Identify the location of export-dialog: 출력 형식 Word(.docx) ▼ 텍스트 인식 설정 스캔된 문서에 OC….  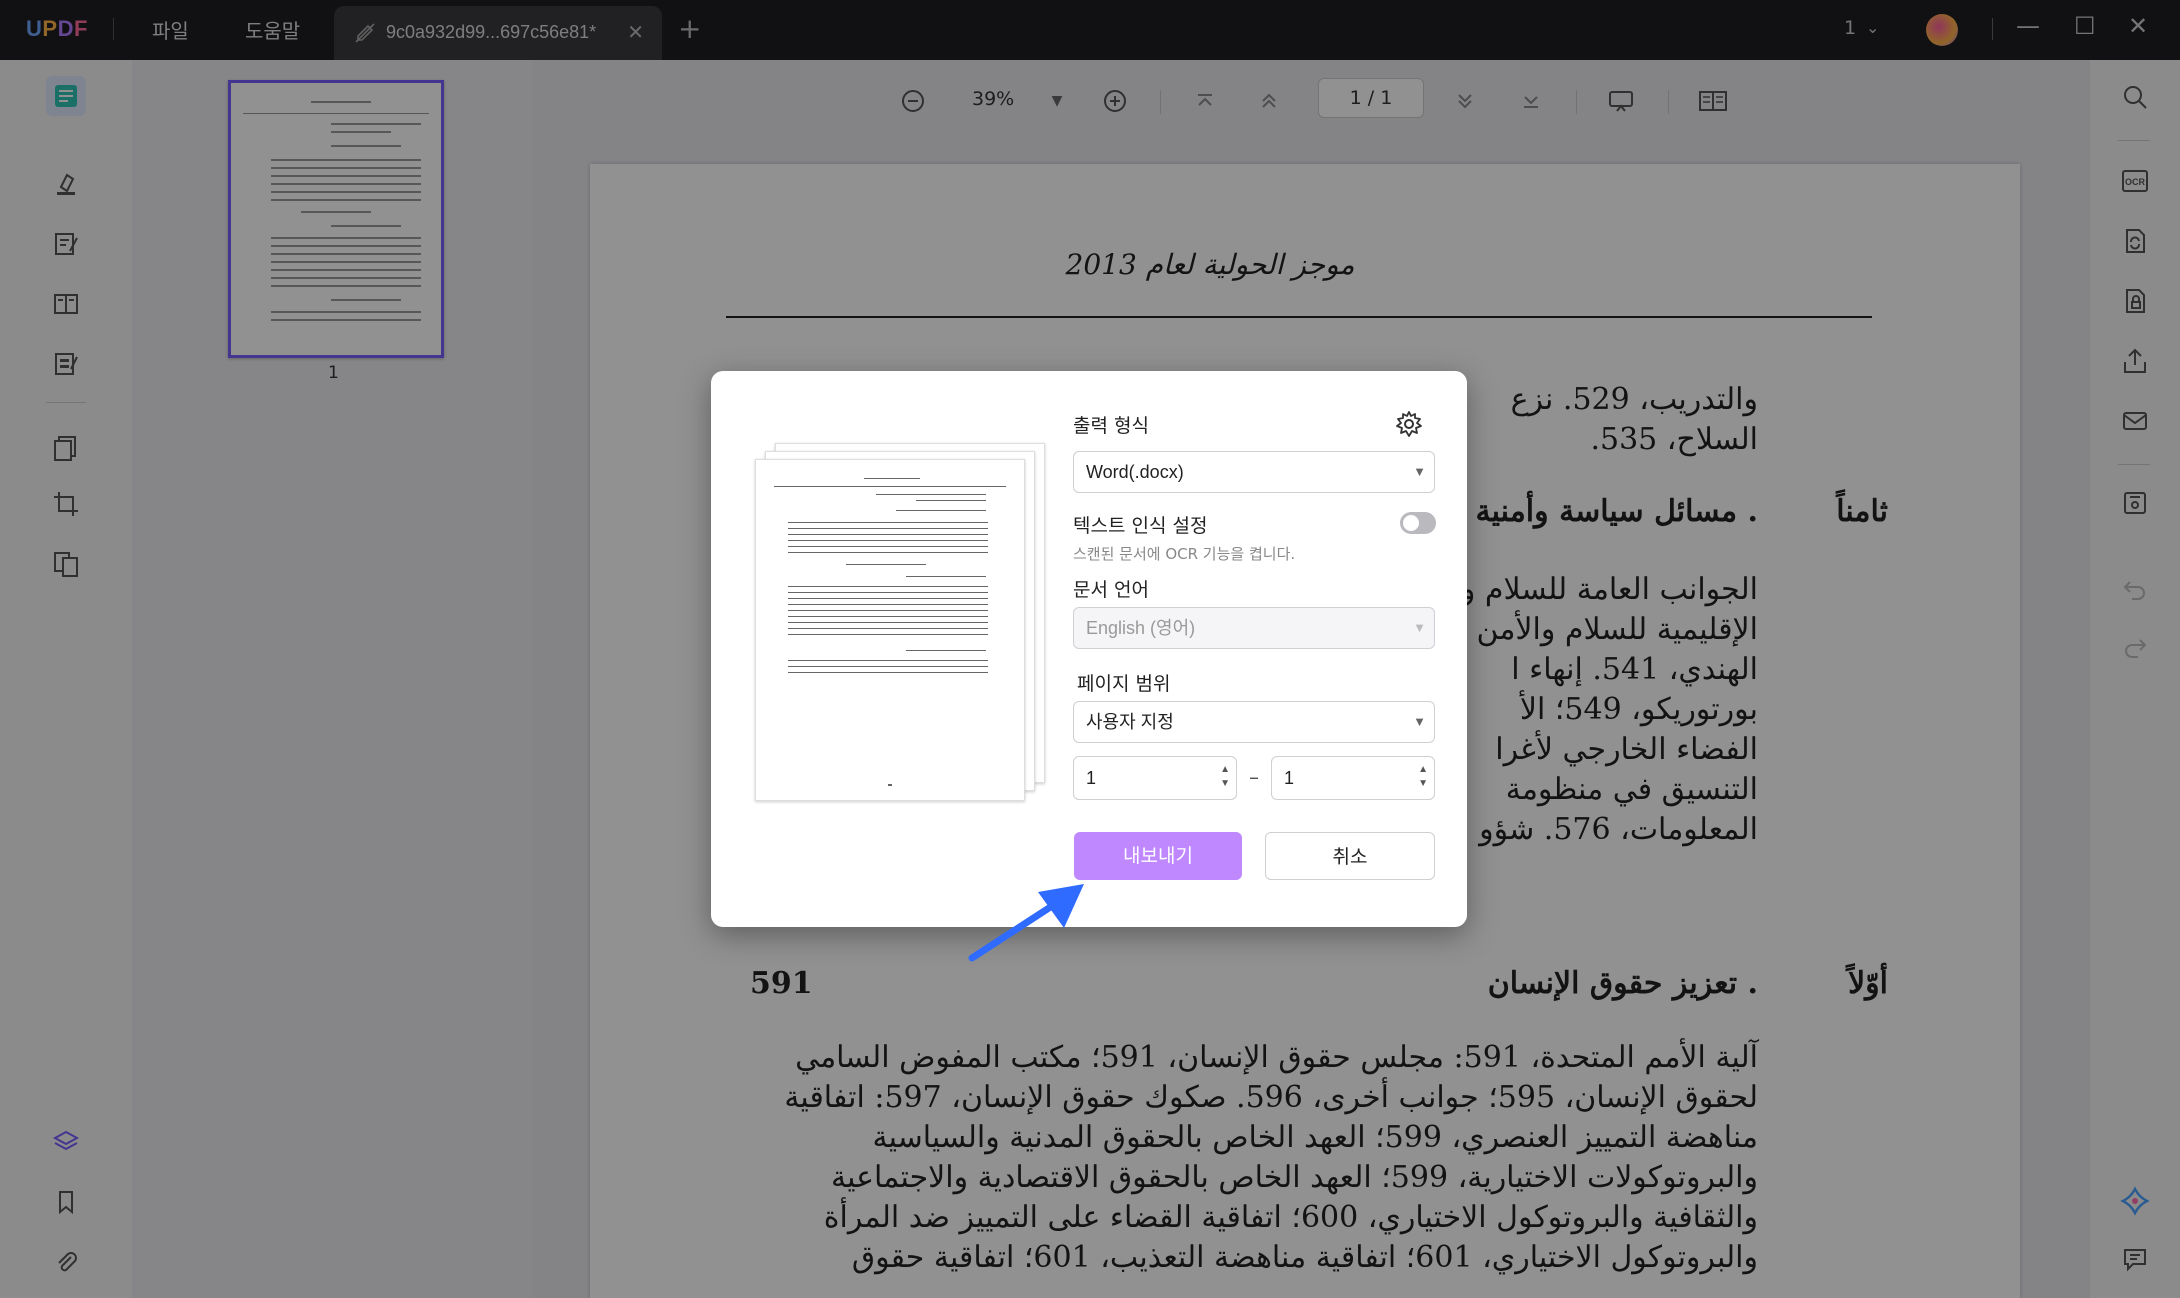
(1089, 649).